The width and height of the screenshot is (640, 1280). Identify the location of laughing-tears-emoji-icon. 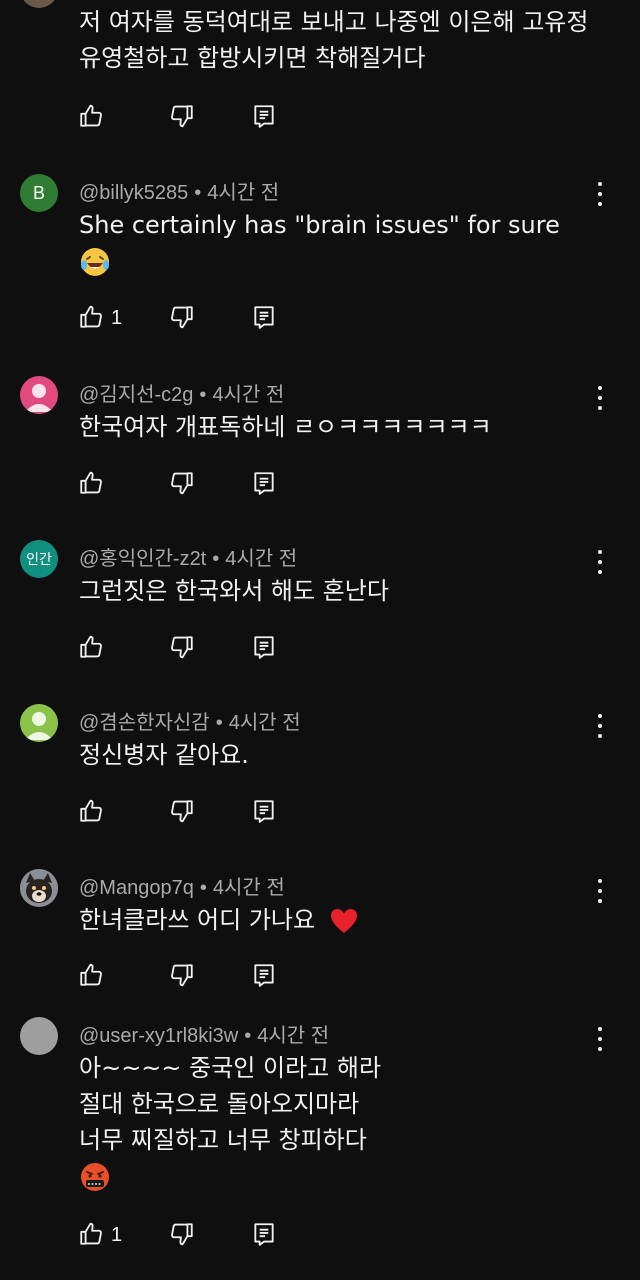
(95, 262).